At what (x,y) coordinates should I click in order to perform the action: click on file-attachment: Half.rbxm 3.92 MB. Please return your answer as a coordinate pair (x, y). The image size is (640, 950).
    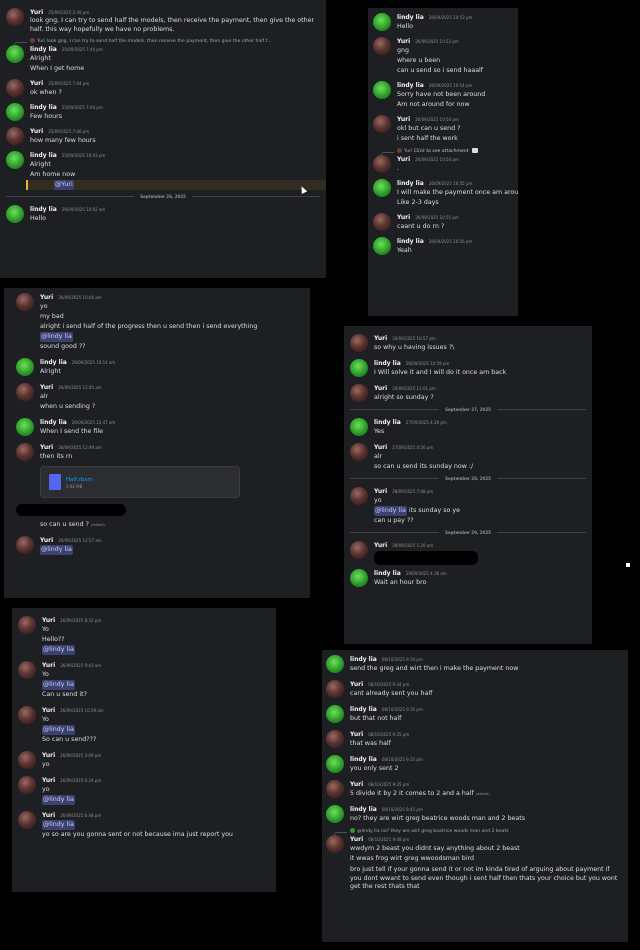
    Looking at the image, I should click on (140, 482).